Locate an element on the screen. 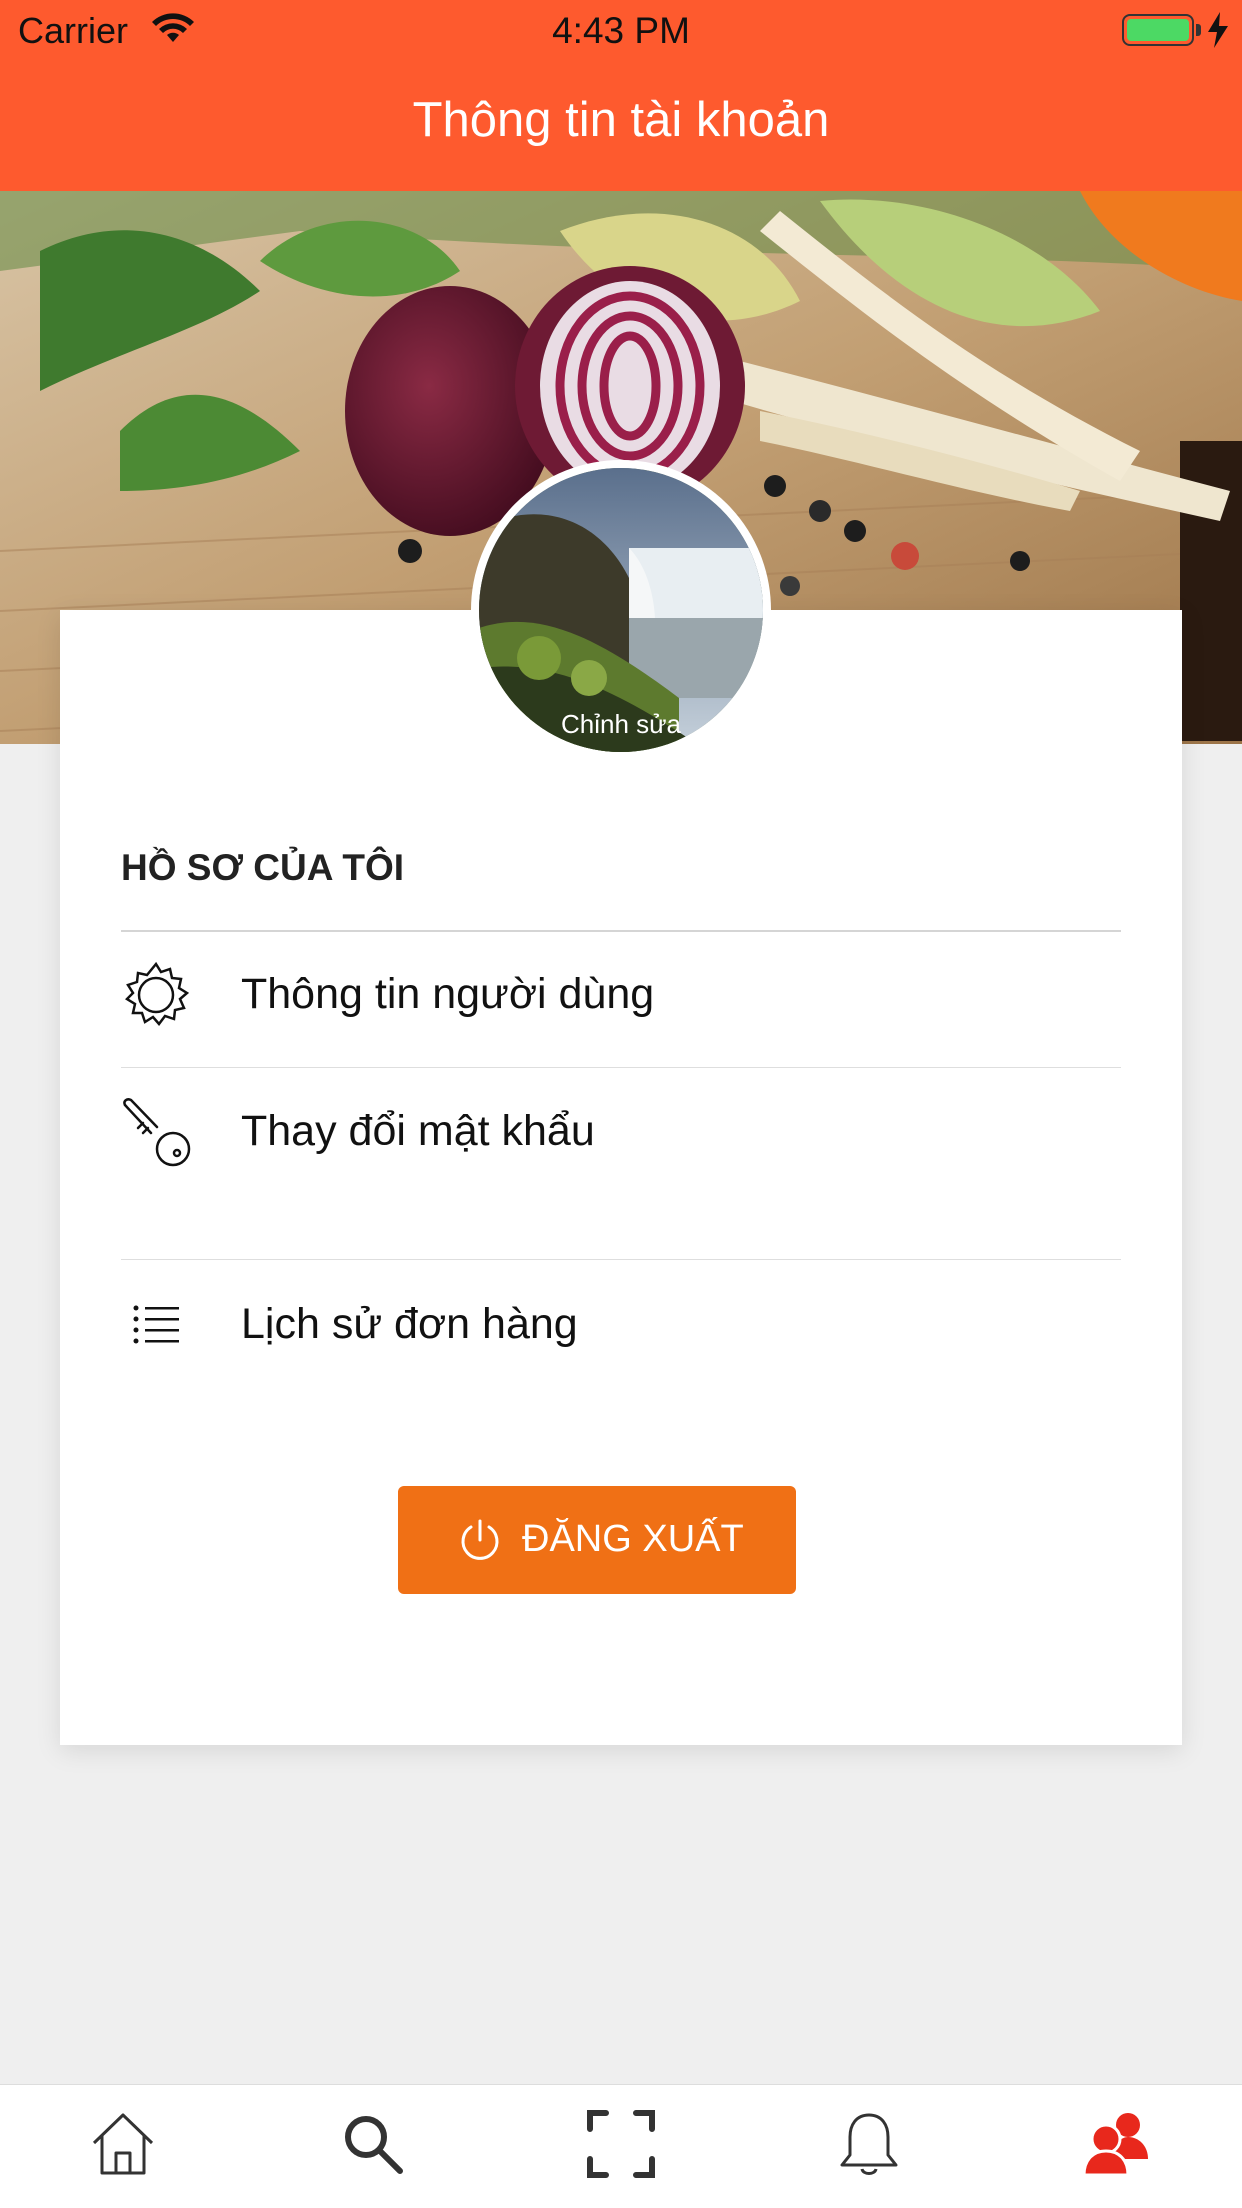  tab-bar is located at coordinates (621, 2146).